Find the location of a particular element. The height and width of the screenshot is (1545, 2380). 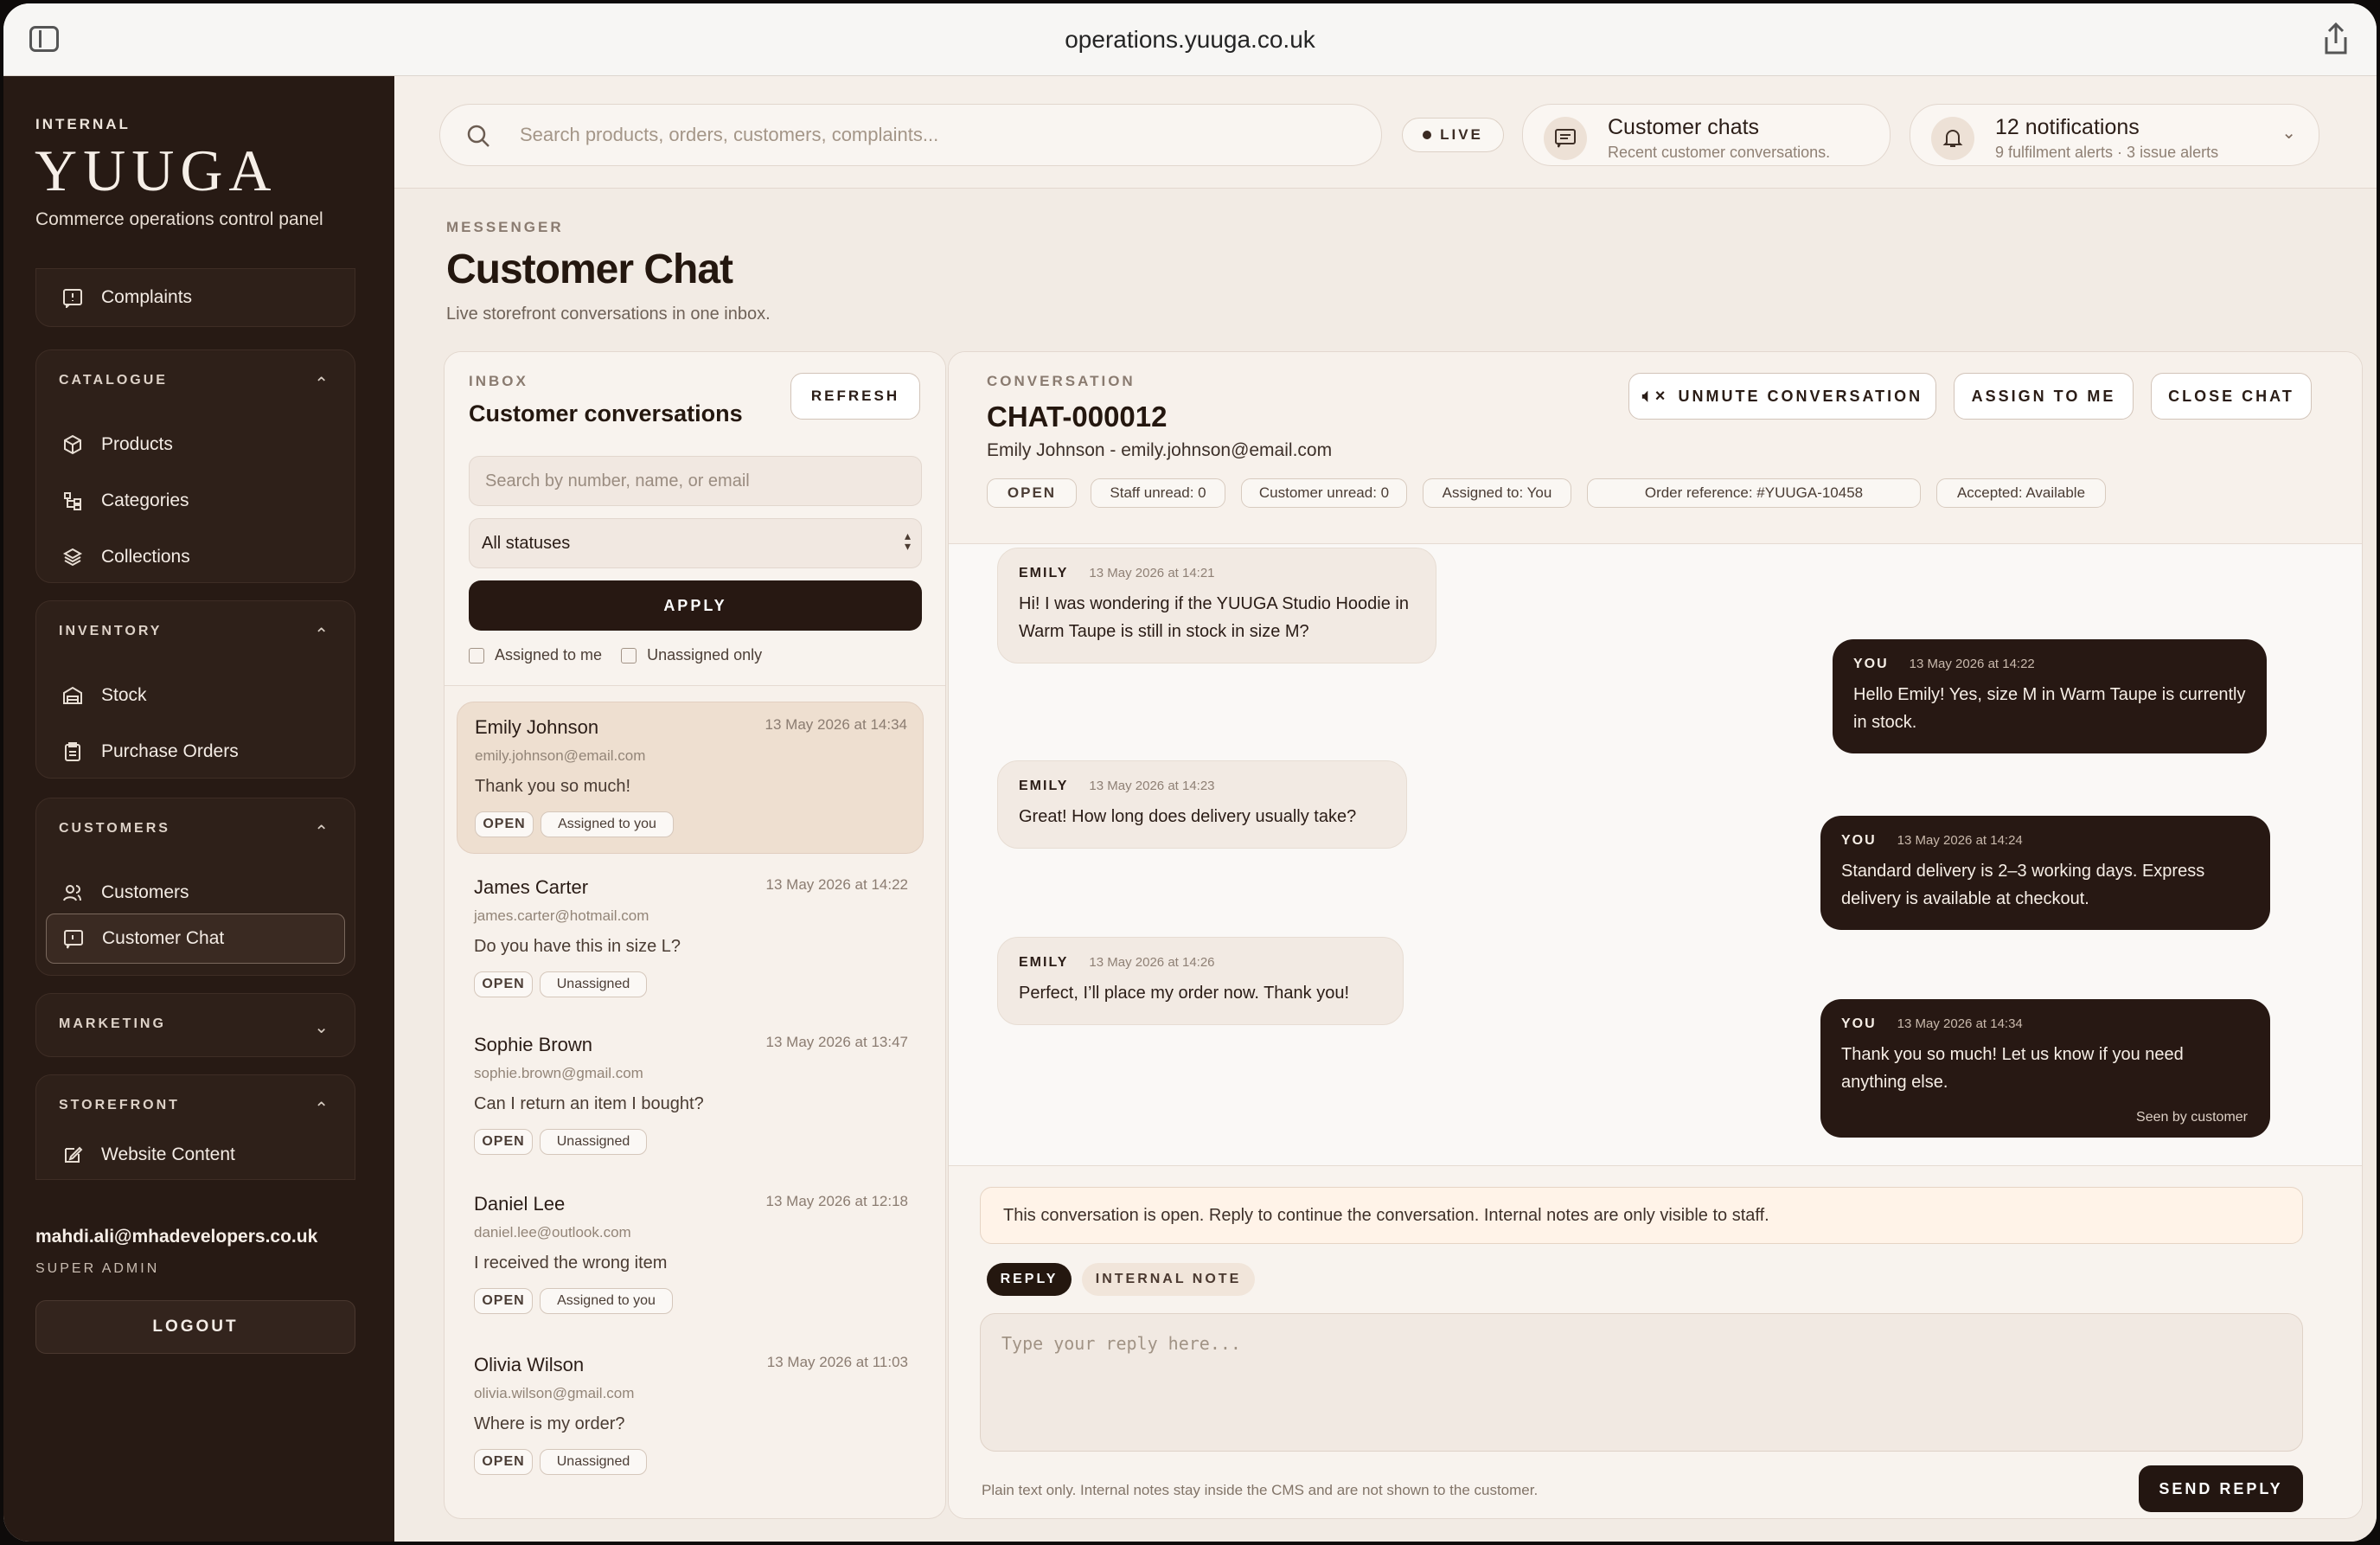

live-badge: LIVE is located at coordinates (1453, 135).